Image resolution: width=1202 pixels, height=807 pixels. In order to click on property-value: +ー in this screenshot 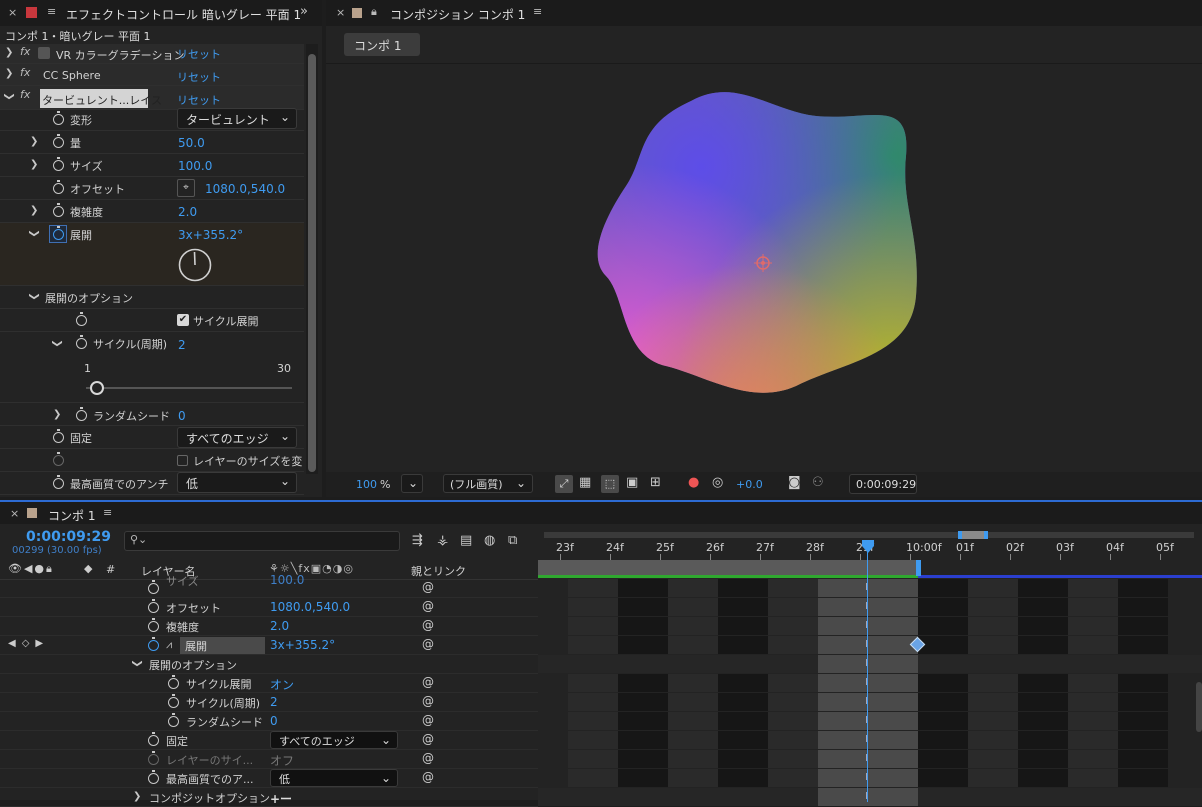, I will do `click(281, 798)`.